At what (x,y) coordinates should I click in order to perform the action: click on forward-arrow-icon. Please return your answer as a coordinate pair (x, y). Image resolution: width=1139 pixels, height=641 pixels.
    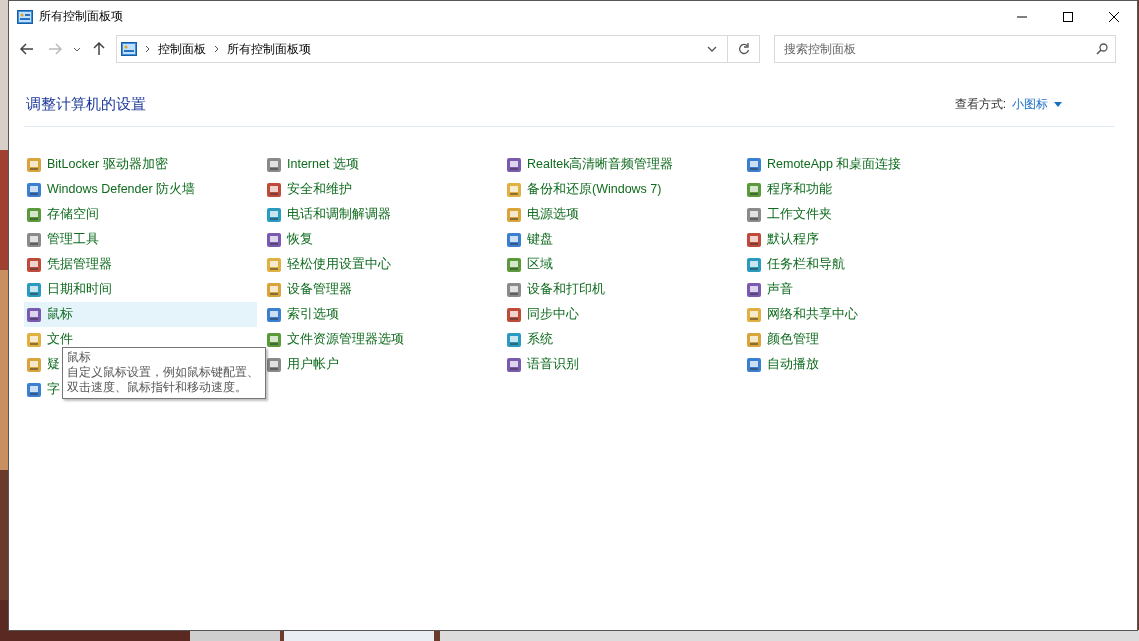
    Looking at the image, I should click on (55, 49).